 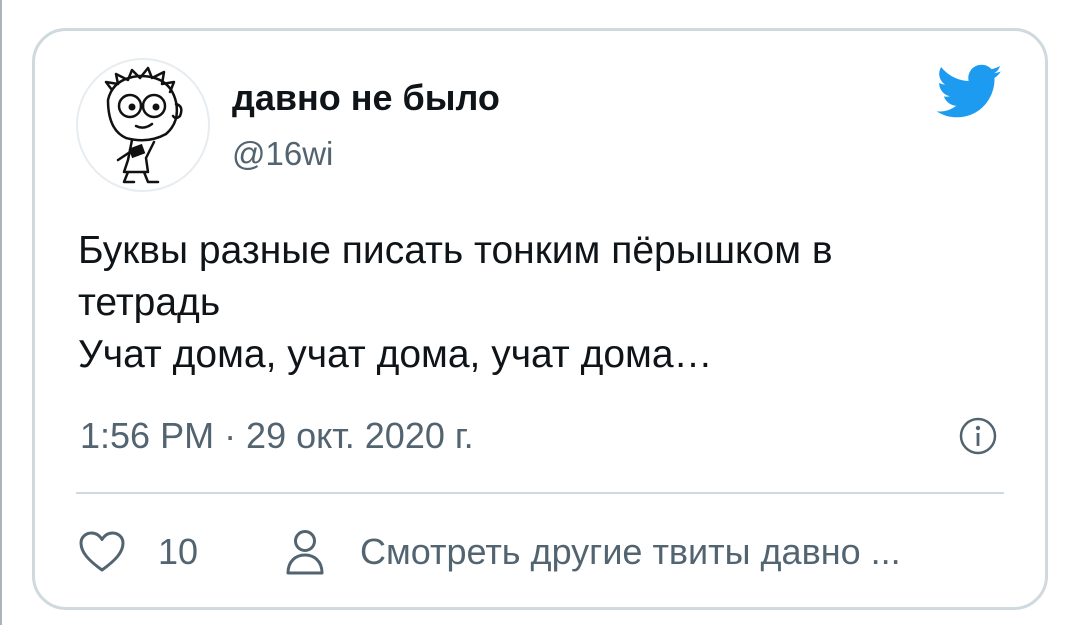 What do you see at coordinates (1, 312) in the screenshot?
I see `screen-edge` at bounding box center [1, 312].